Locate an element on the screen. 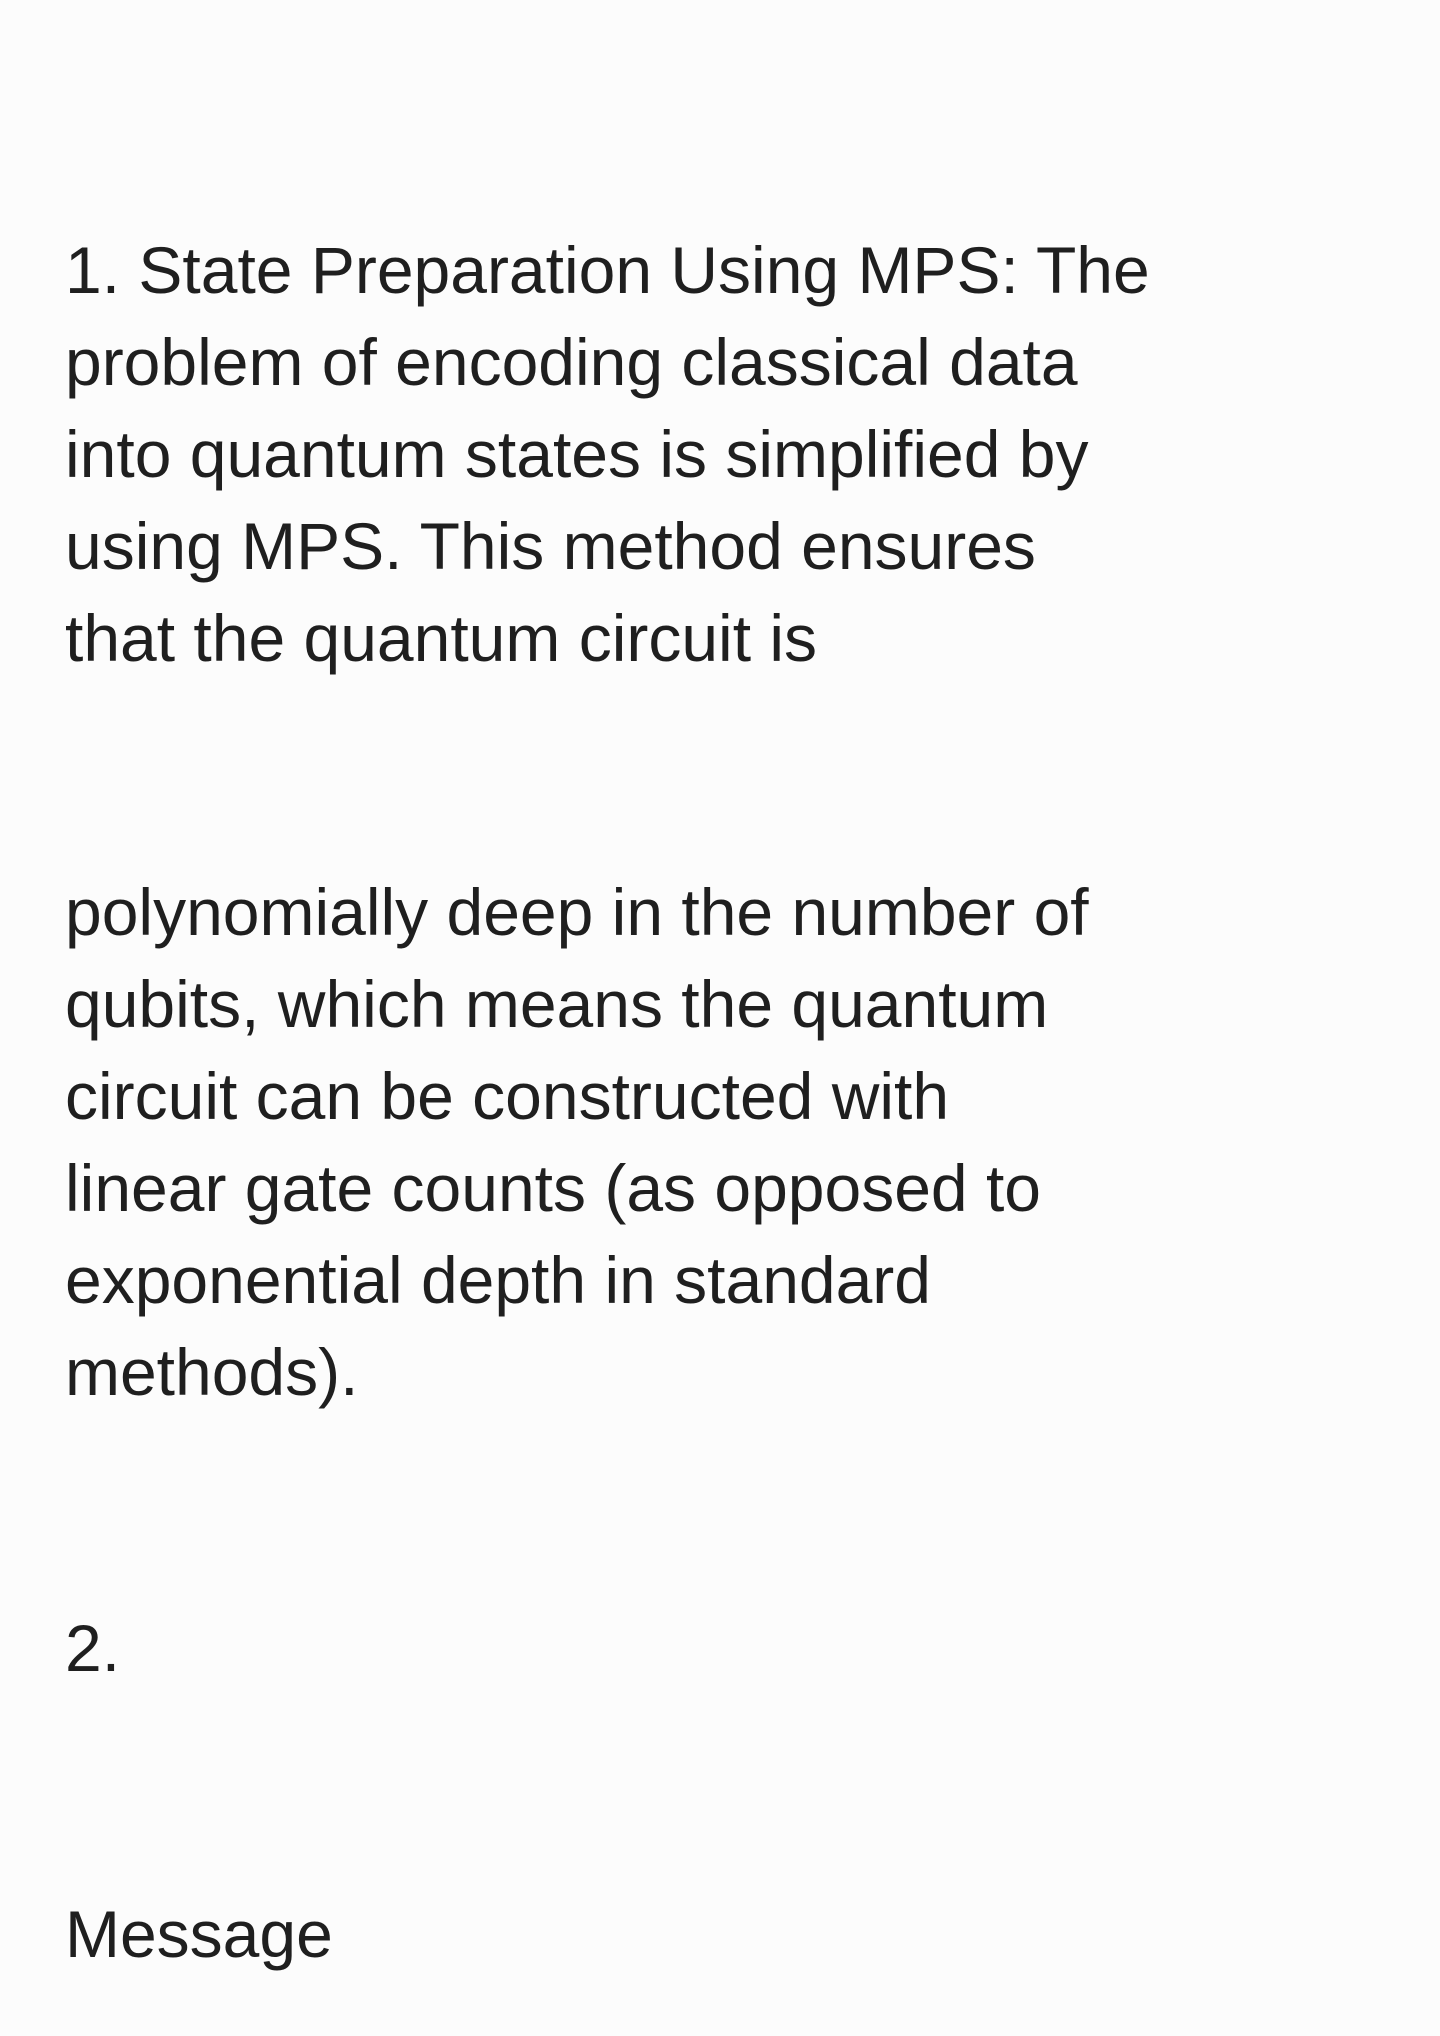 The image size is (1440, 2036). message-composer is located at coordinates (720, 1948).